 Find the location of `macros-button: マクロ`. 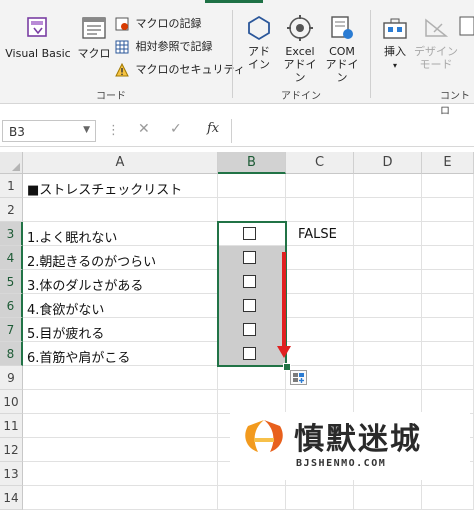

macros-button: マクロ is located at coordinates (94, 37).